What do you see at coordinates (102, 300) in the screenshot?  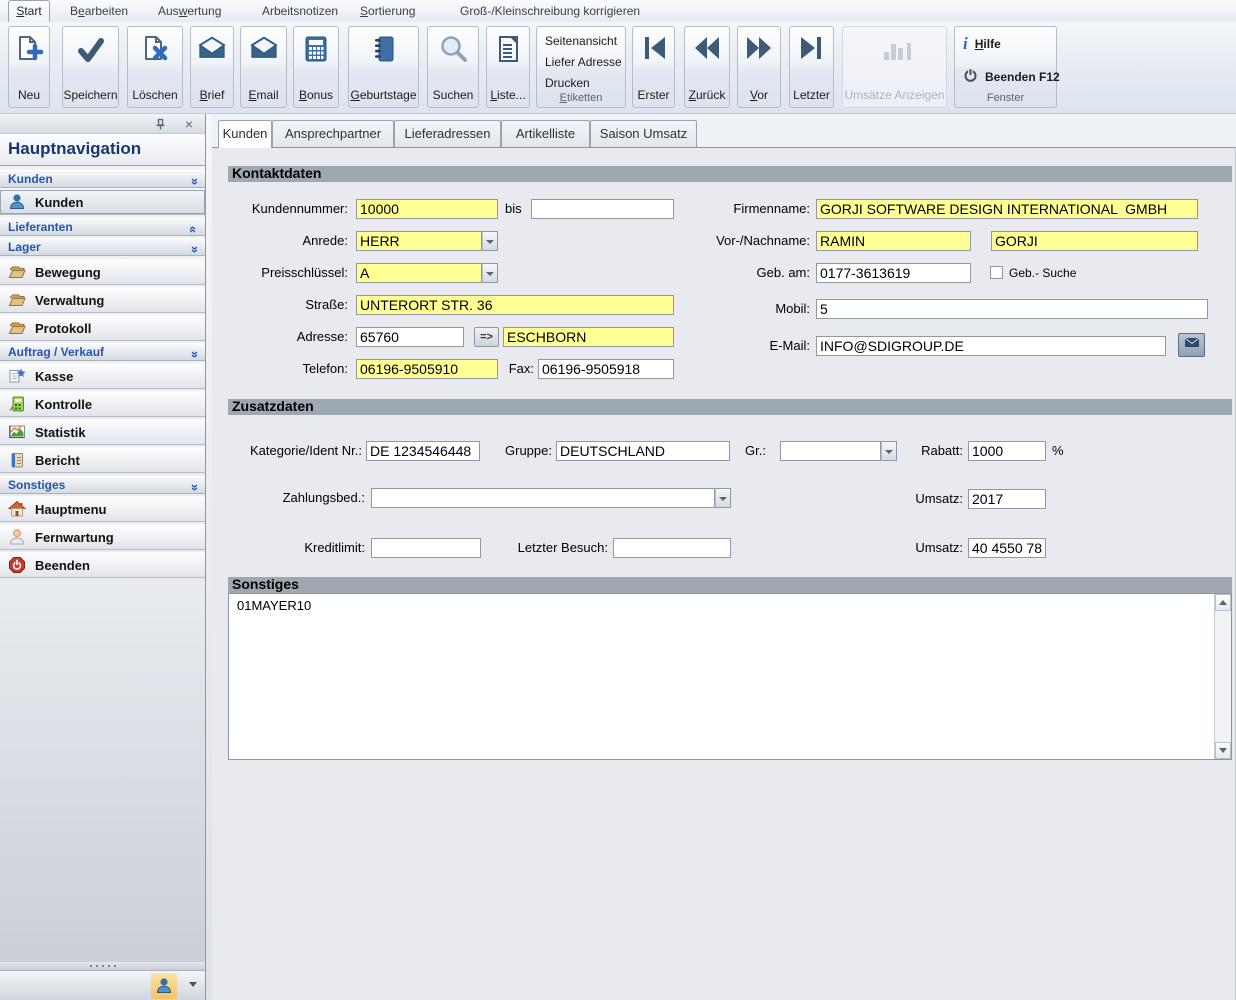 I see `sidebar-item-verwaltung: Verwaltung` at bounding box center [102, 300].